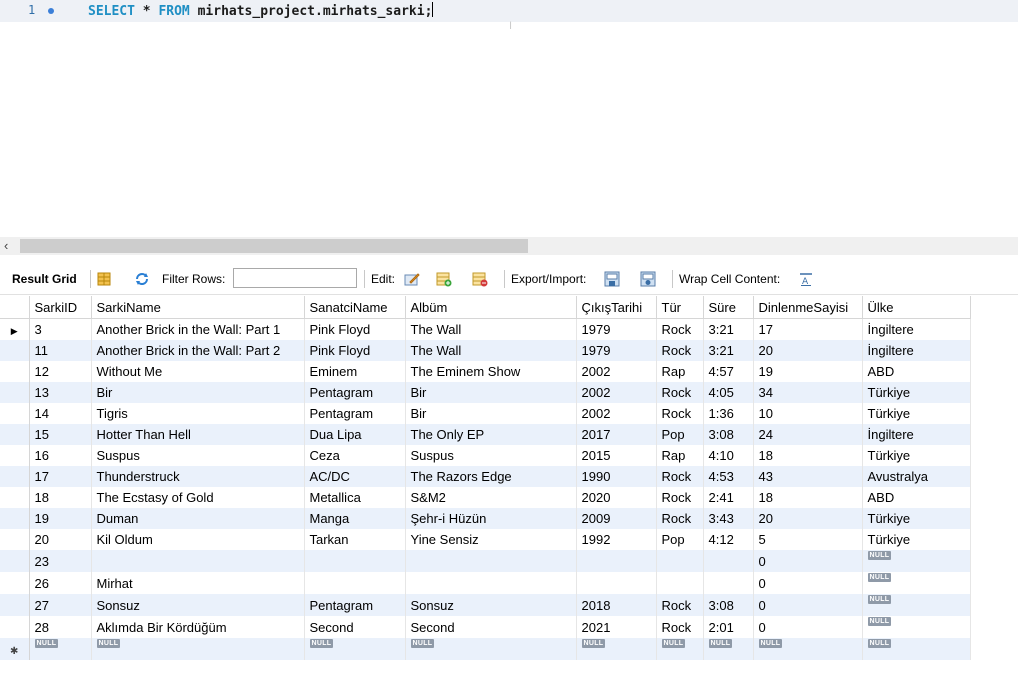 The image size is (1018, 673). What do you see at coordinates (616, 518) in the screenshot?
I see `table-cell: 2009` at bounding box center [616, 518].